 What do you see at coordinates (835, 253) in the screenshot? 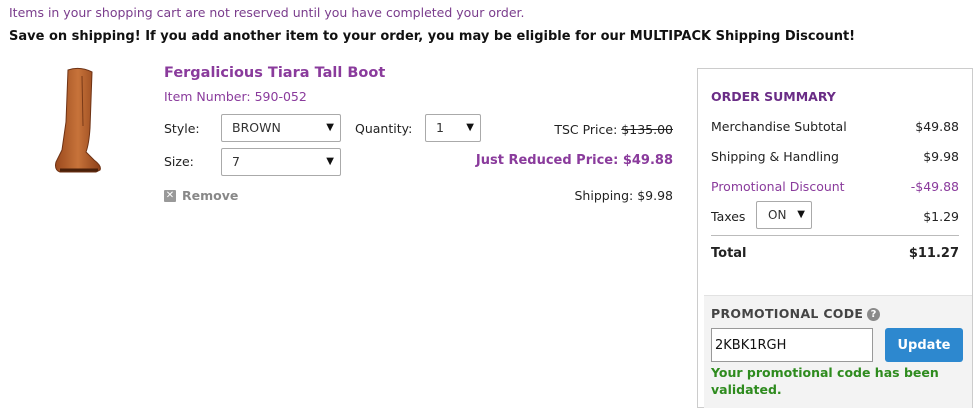
I see `total-row: Total $11.27` at bounding box center [835, 253].